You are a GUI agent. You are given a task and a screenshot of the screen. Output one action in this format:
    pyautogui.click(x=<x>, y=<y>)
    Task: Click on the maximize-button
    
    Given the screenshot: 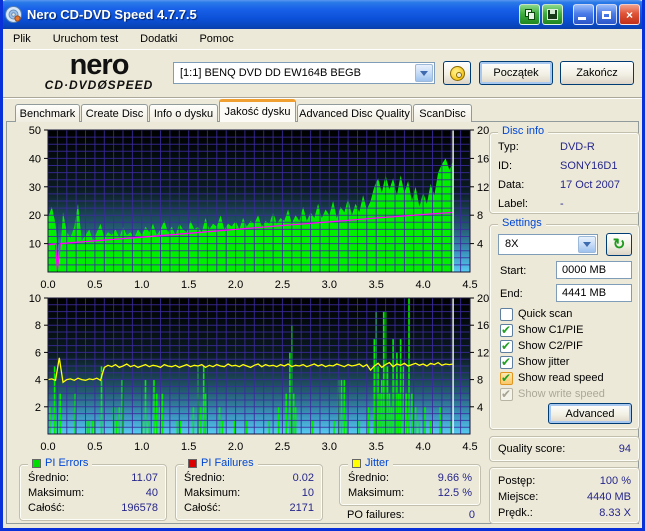 What is the action you would take?
    pyautogui.click(x=606, y=14)
    